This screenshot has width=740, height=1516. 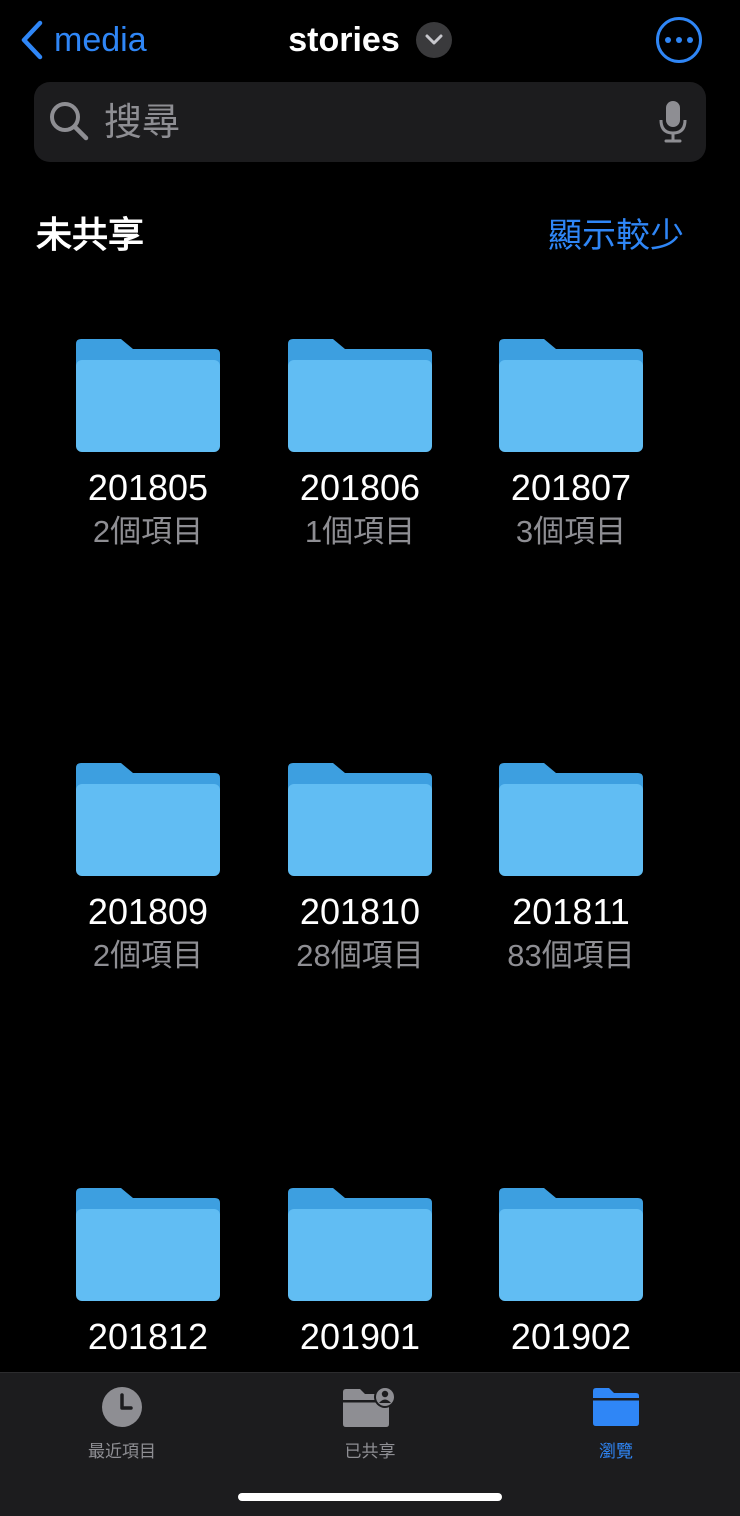 I want to click on folder-name: 201809, so click(x=148, y=911).